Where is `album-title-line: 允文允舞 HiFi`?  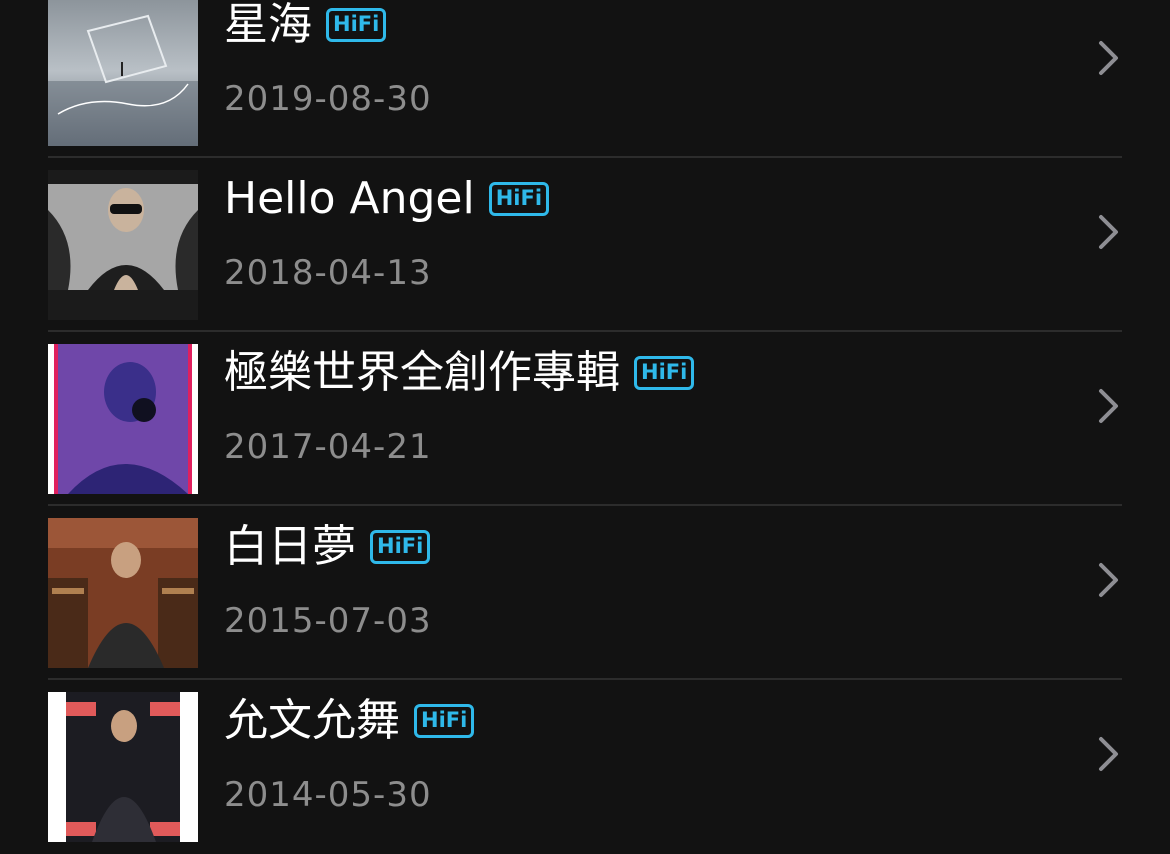
album-title-line: 允文允舞 HiFi is located at coordinates (349, 721).